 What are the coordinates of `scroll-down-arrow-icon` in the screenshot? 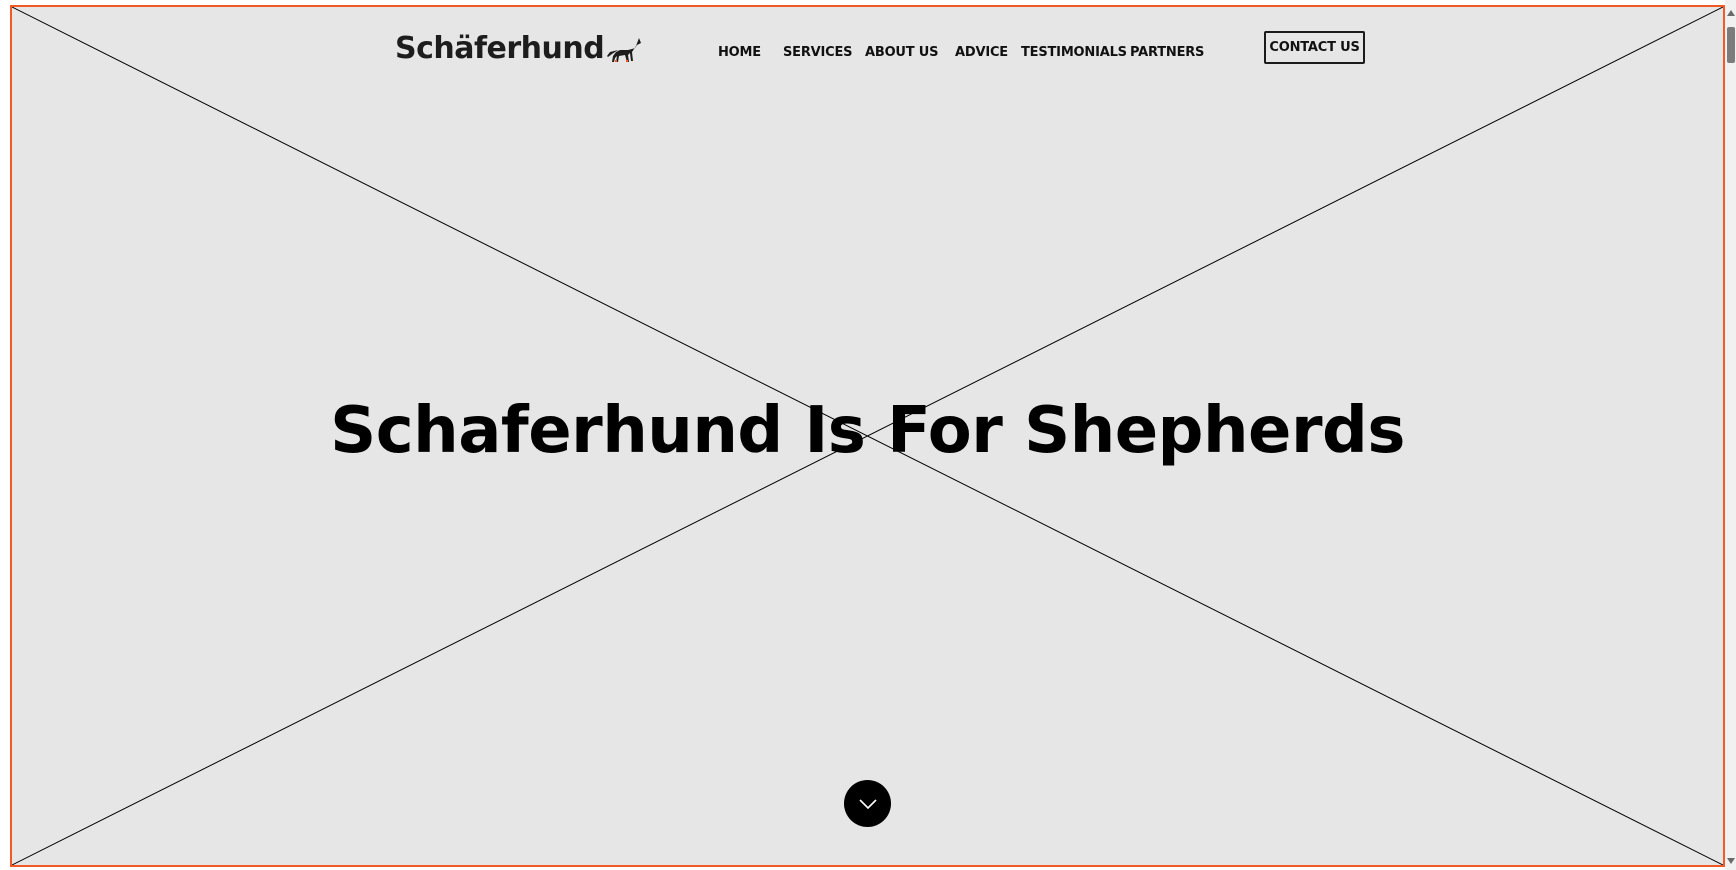 It's located at (1731, 861).